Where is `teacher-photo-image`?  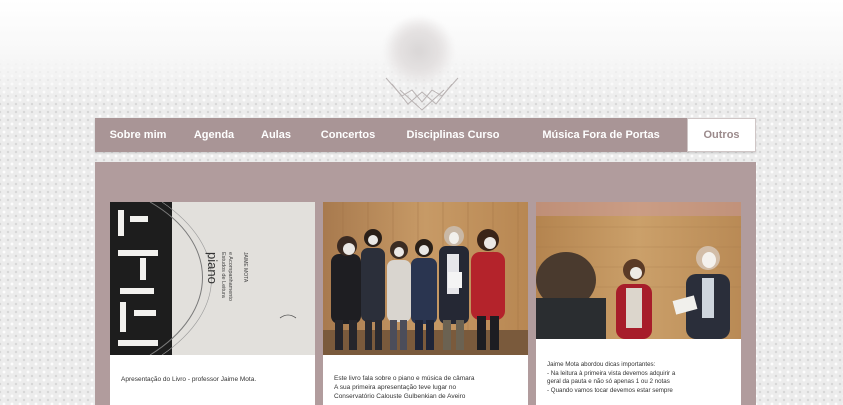
teacher-photo-image is located at coordinates (638, 270).